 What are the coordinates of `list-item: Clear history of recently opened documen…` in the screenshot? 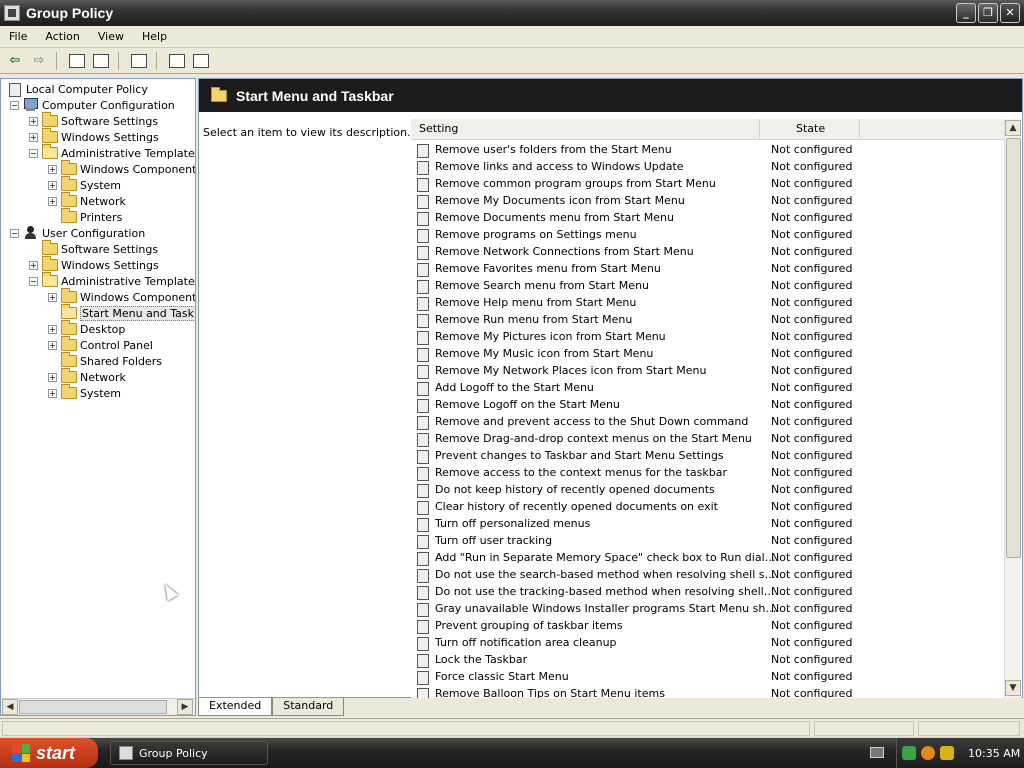 It's located at (710, 506).